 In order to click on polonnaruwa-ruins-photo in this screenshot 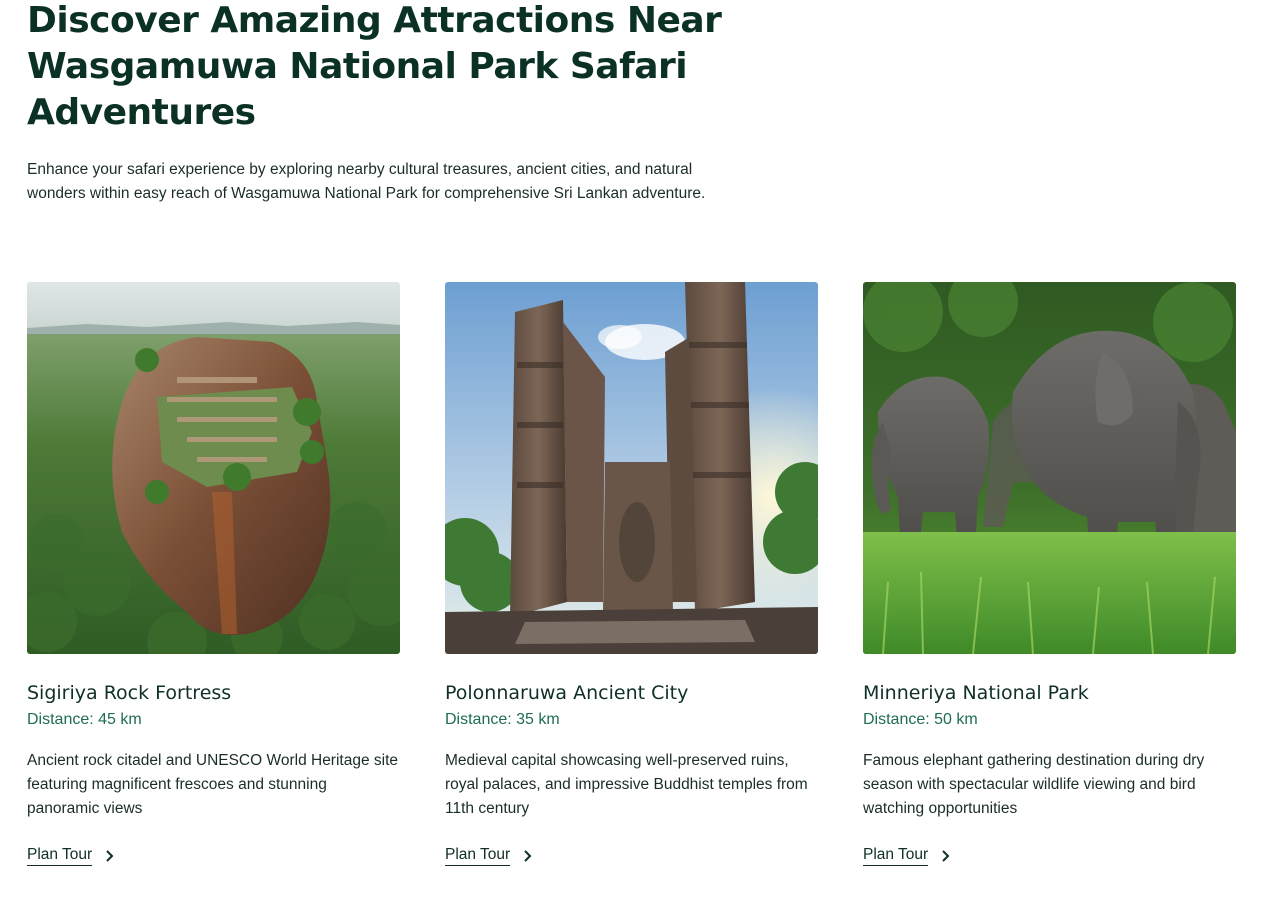, I will do `click(631, 468)`.